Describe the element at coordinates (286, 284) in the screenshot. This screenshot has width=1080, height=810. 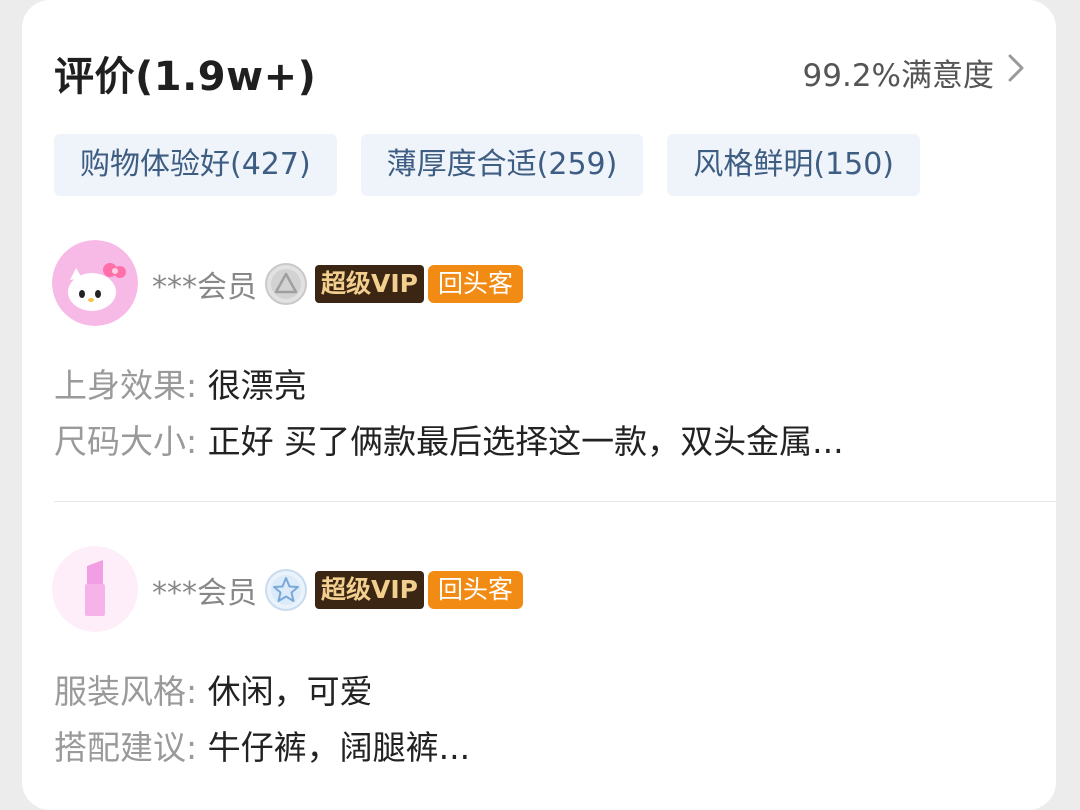
I see `triangle-level-icon` at that location.